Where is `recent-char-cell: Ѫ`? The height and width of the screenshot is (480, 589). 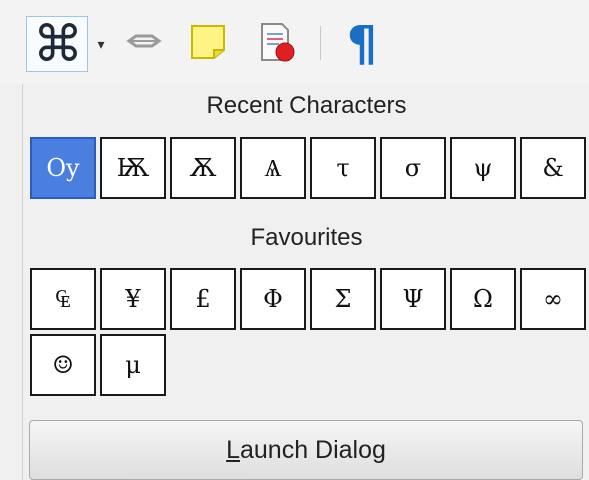 recent-char-cell: Ѫ is located at coordinates (203, 168).